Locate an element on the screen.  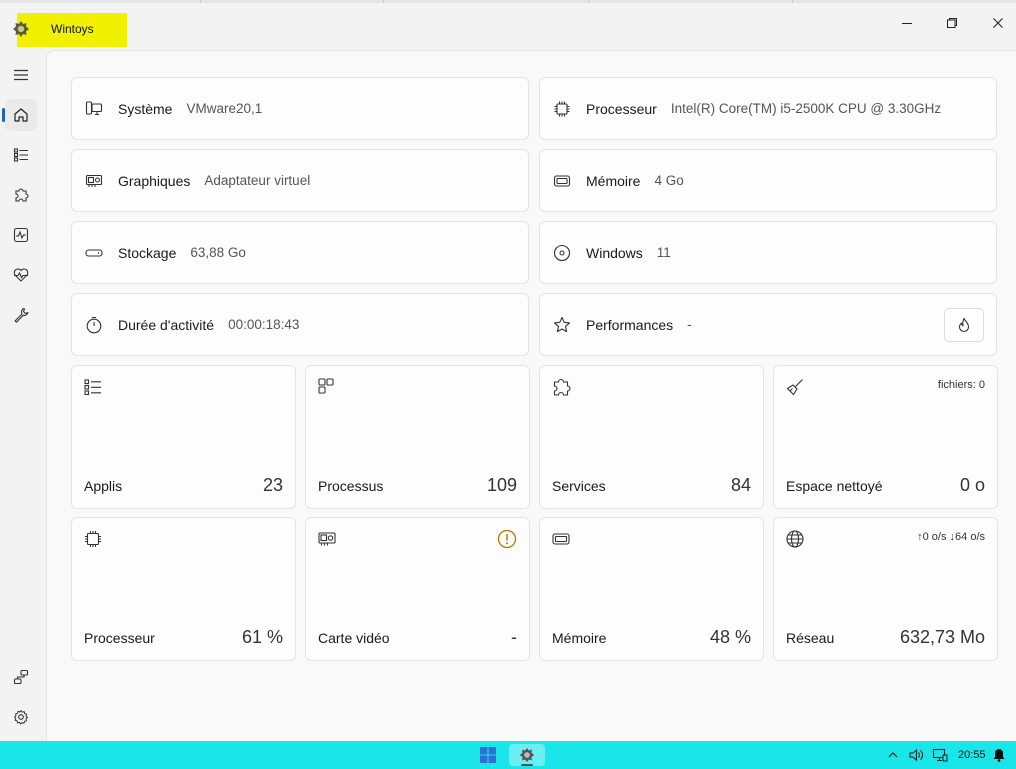
nav-services is located at coordinates (21, 195).